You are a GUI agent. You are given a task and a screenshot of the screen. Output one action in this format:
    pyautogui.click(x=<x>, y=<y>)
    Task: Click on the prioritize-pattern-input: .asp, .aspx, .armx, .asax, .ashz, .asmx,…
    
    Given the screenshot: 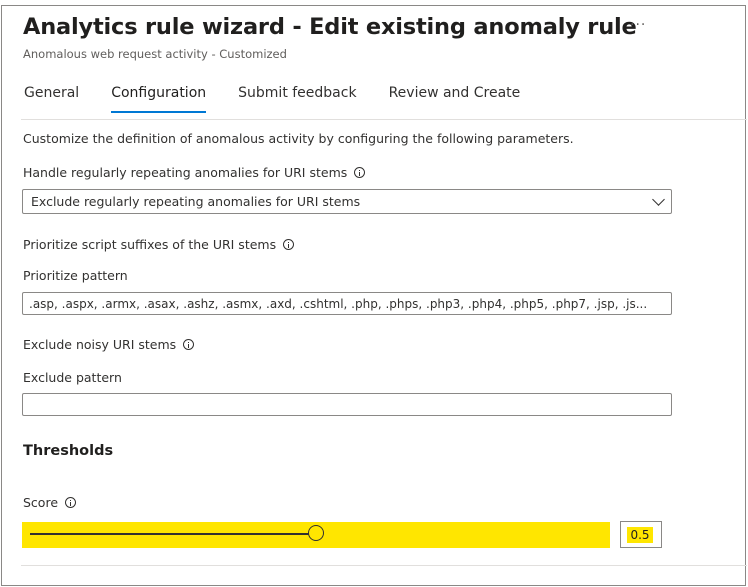 What is the action you would take?
    pyautogui.click(x=347, y=303)
    